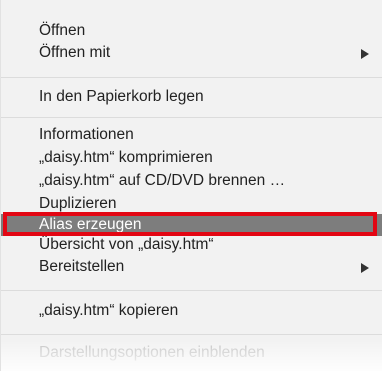  I want to click on menu-item-move-to-trash: In den Papierkorb legen, so click(191, 97).